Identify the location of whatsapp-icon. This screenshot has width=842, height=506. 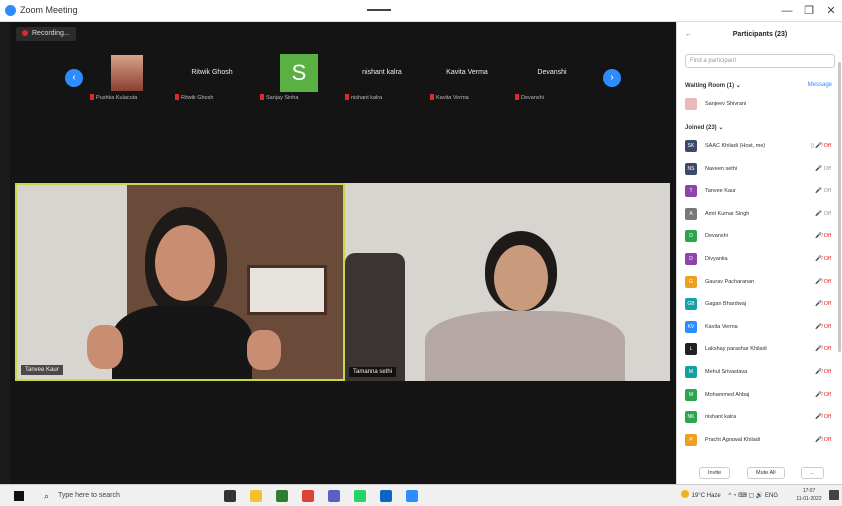
(360, 496).